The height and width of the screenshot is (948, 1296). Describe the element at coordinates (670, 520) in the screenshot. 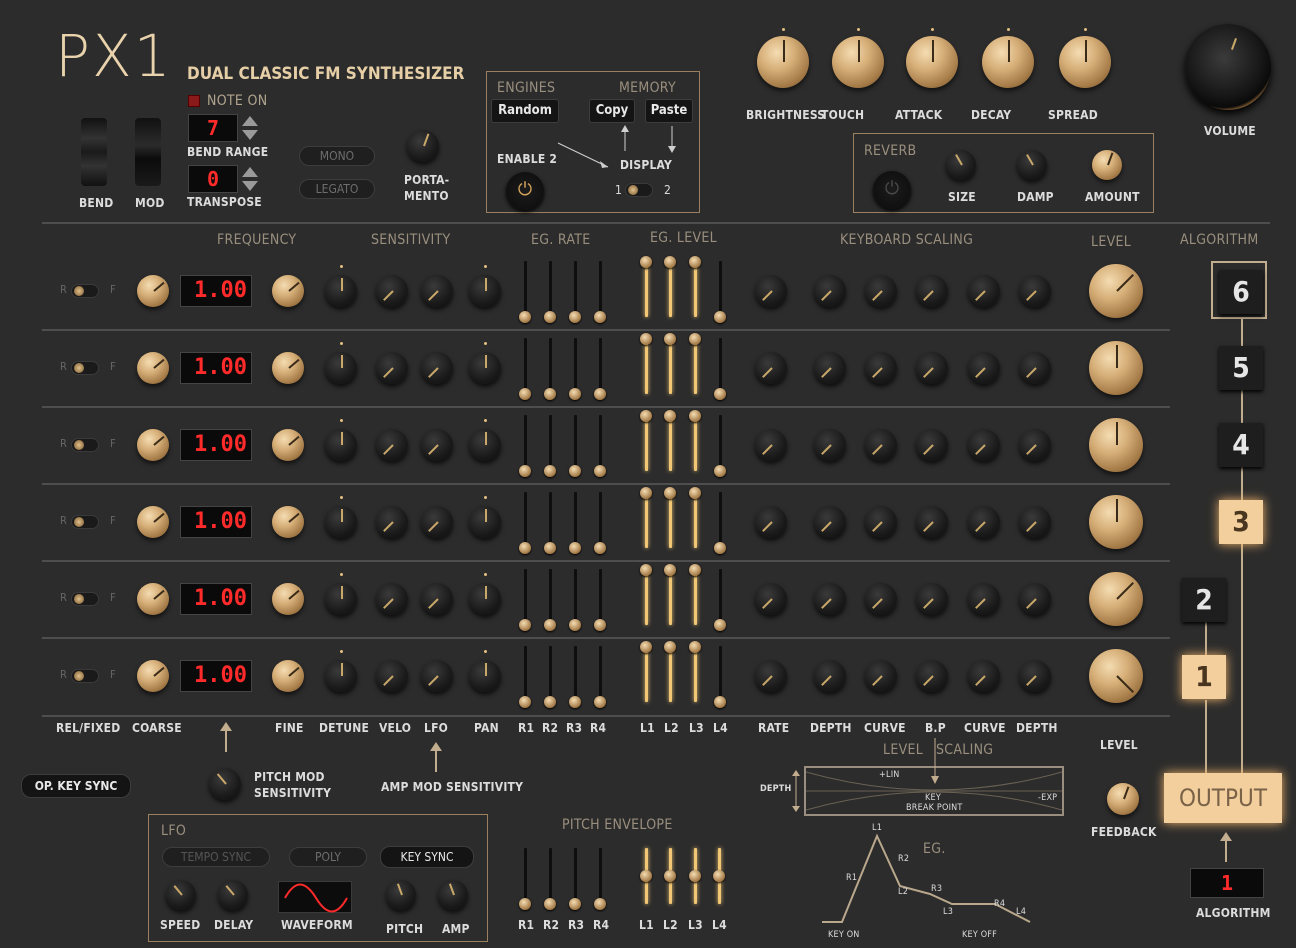

I see `op3-eg-level-2-slider` at that location.